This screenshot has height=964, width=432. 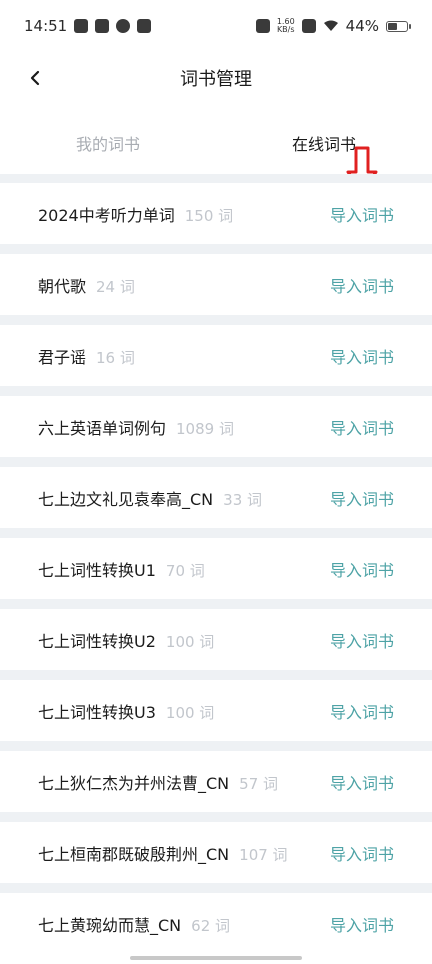 I want to click on tab-my-books: 我的词书, so click(x=108, y=143).